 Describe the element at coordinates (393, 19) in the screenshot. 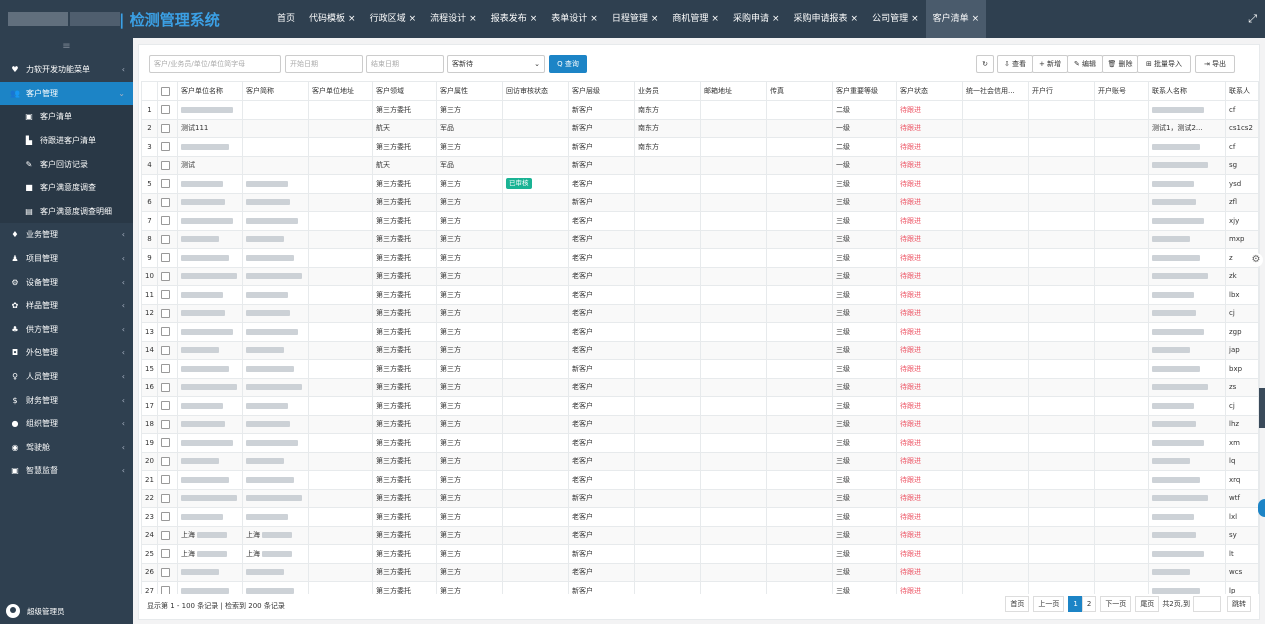

I see `tab-2: 行政区域 ×` at that location.